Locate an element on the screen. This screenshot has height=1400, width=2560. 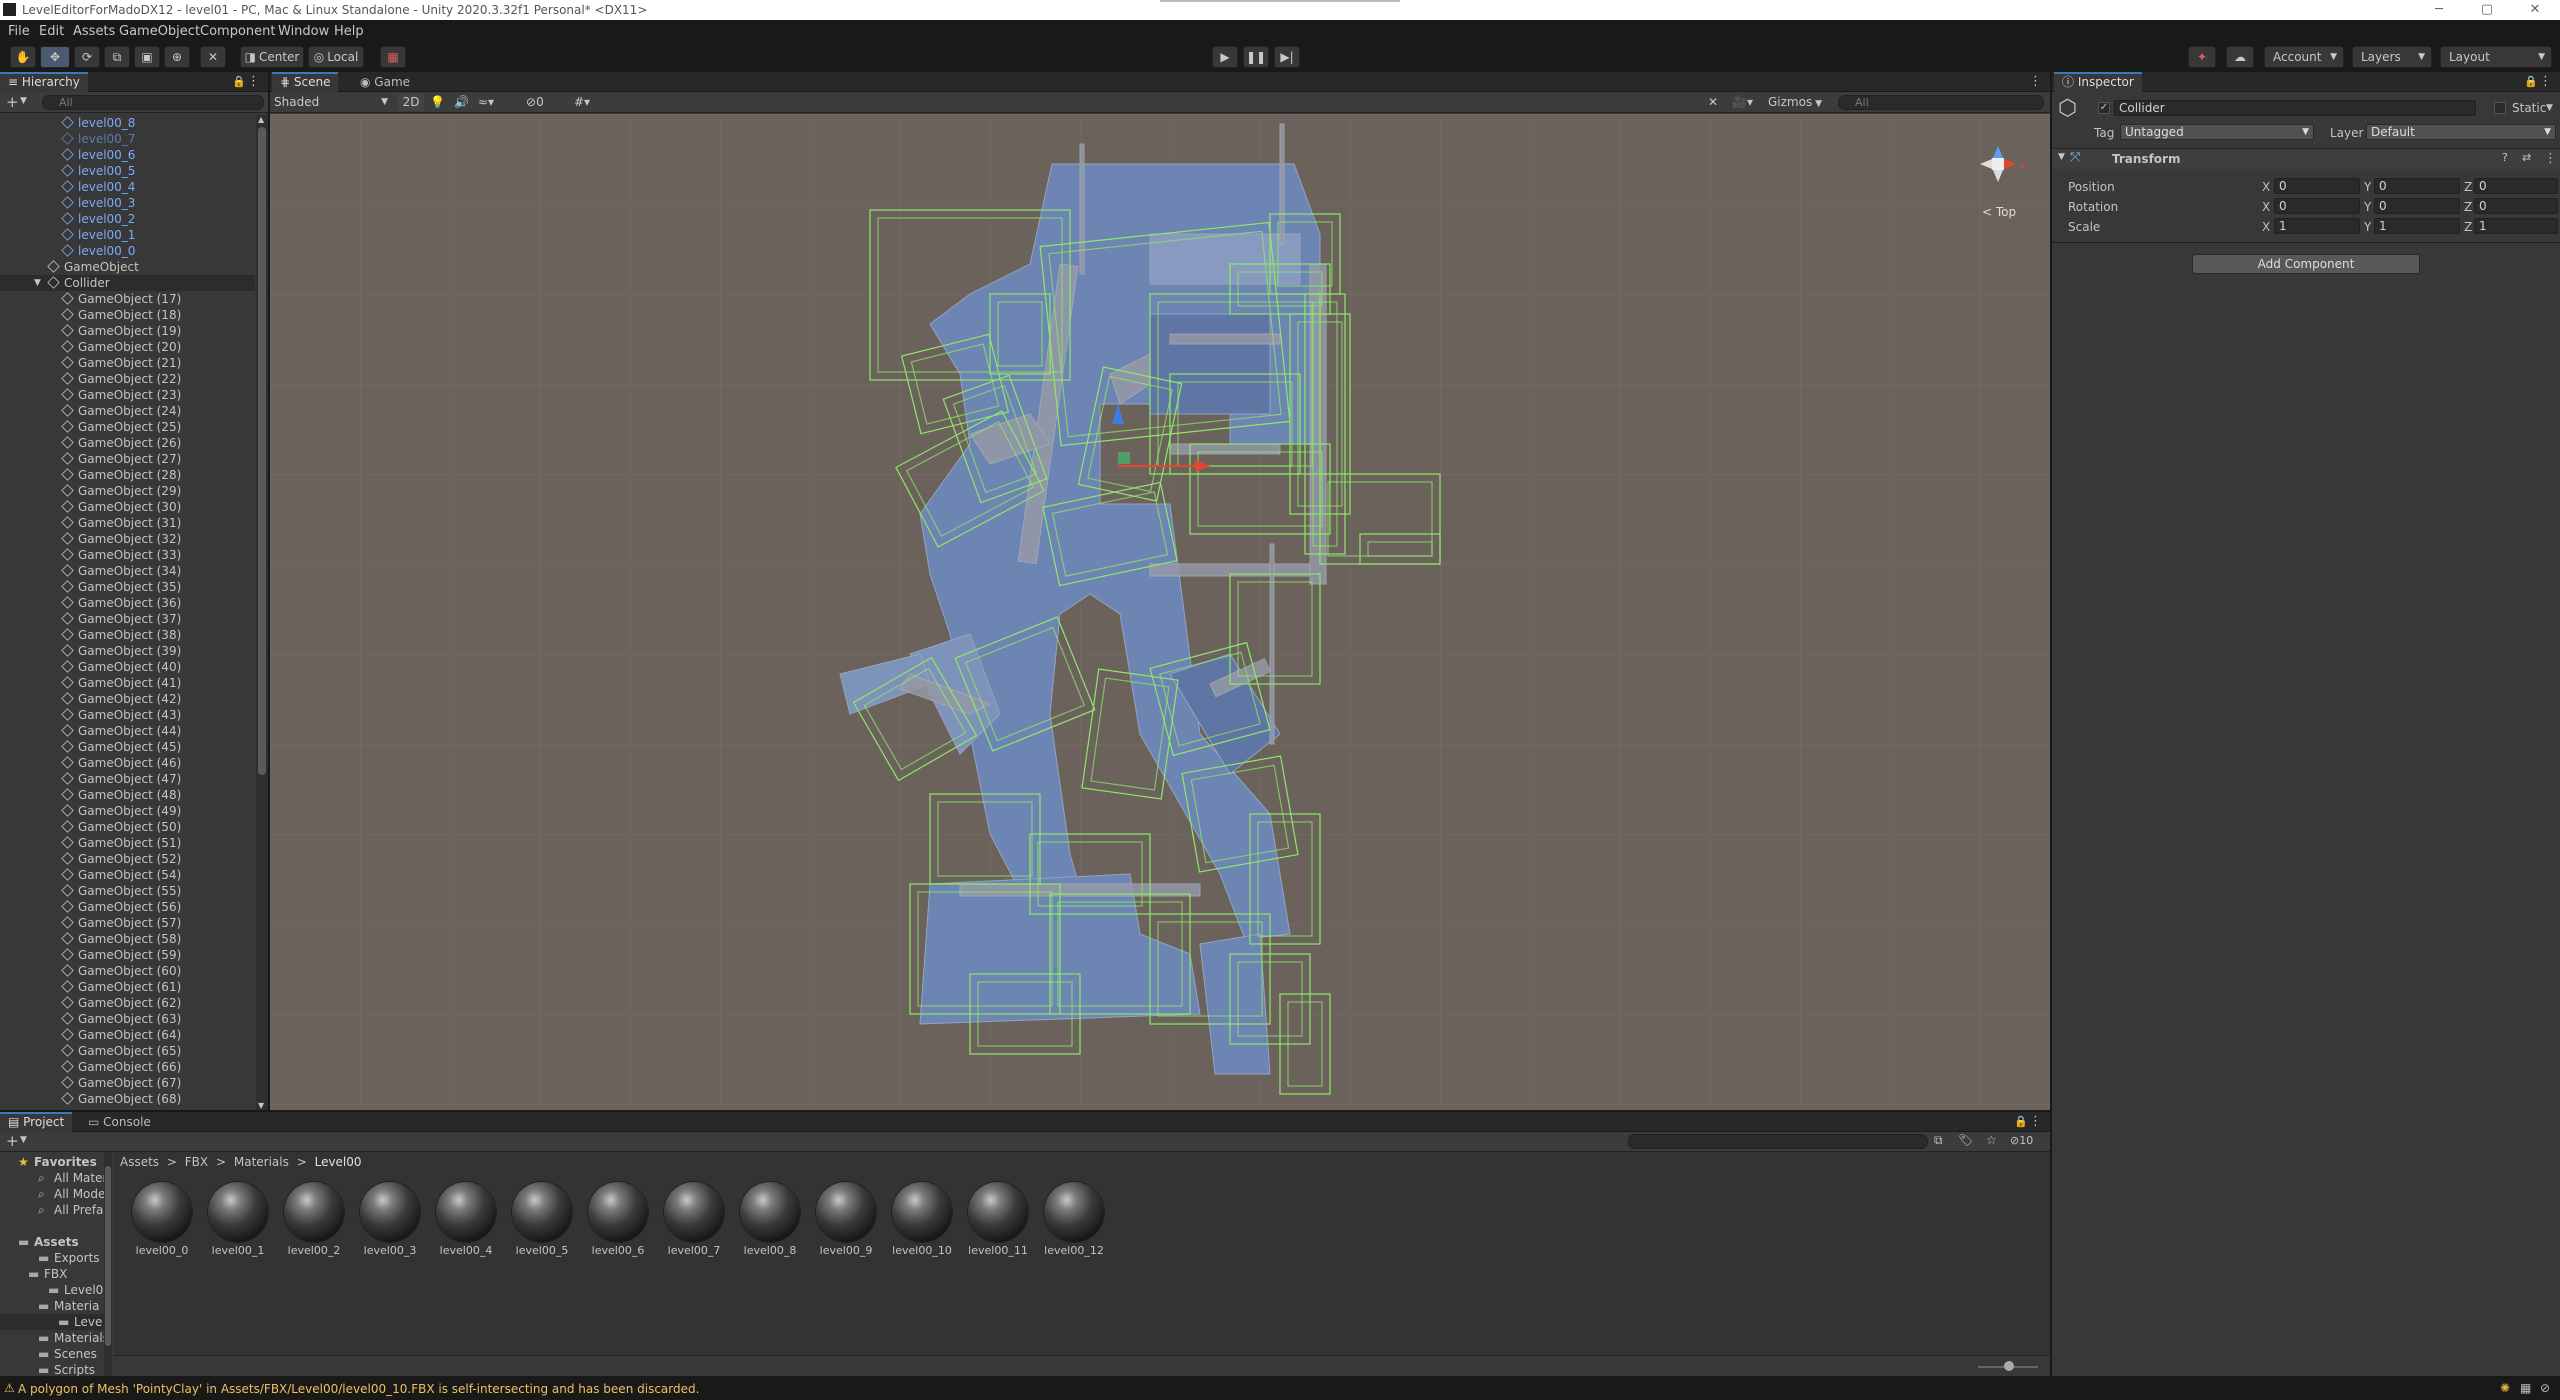
tree-item: ▬ Scripts is located at coordinates (52, 1369).